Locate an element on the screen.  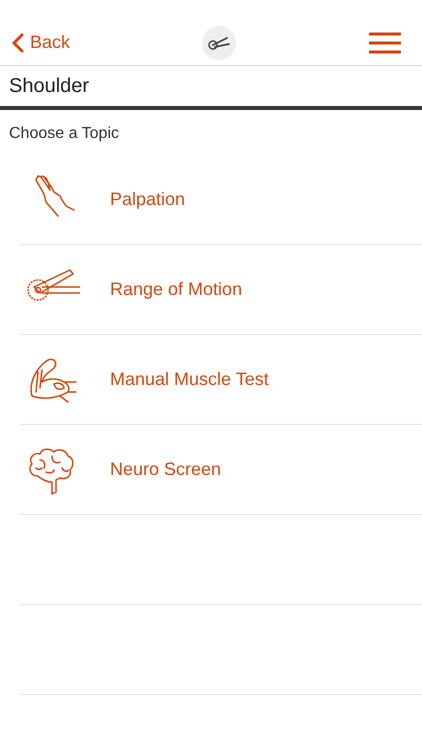
topic-link: Range of Motion is located at coordinates (176, 289).